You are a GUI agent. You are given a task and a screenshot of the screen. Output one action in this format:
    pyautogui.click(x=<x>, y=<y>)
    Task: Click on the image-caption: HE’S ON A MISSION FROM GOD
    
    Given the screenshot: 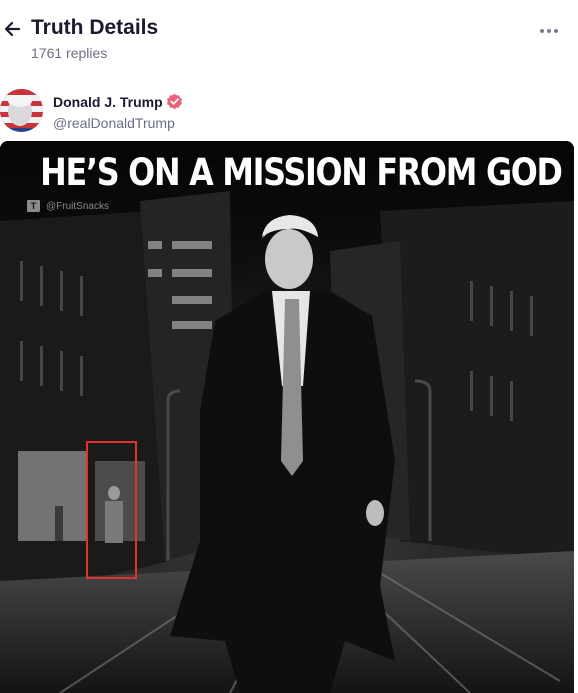 What is the action you would take?
    pyautogui.click(x=301, y=172)
    